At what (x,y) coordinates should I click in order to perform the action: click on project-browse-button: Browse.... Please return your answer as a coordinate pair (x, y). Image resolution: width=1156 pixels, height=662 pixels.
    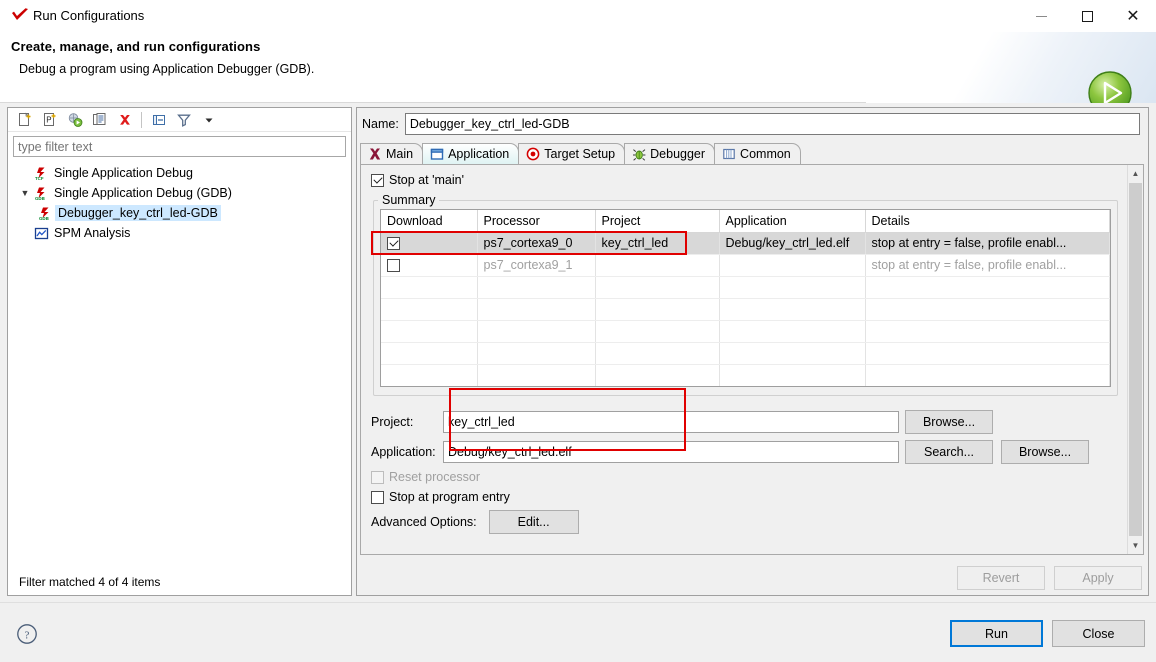
    Looking at the image, I should click on (949, 422).